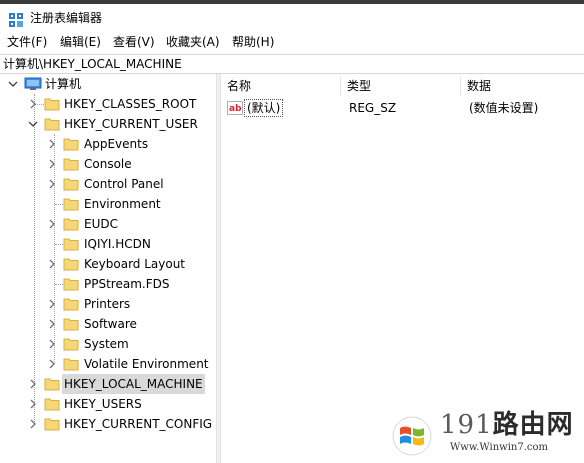 This screenshot has width=584, height=463. I want to click on tree-node-hkey-current-config: HKEY_CURRENT_CONFIG, so click(108, 424).